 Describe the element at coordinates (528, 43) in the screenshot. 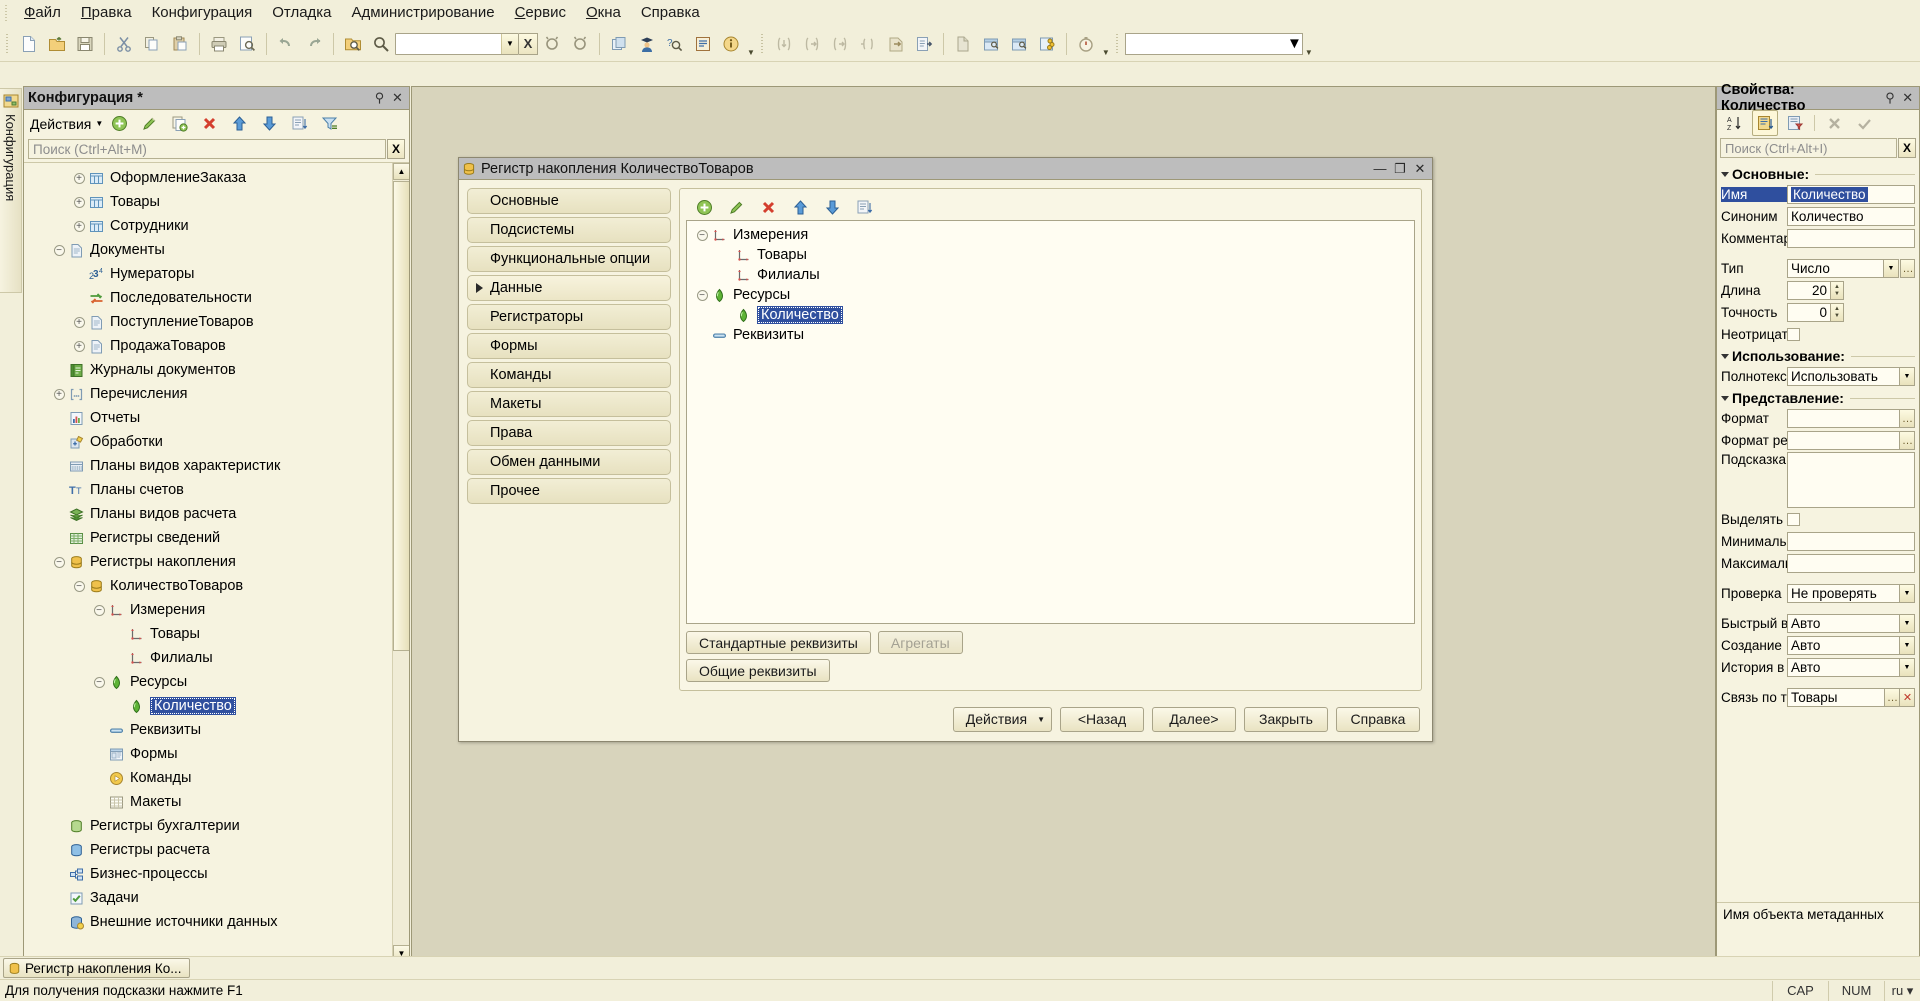

I see `toolbar-search-clear-button: X` at that location.